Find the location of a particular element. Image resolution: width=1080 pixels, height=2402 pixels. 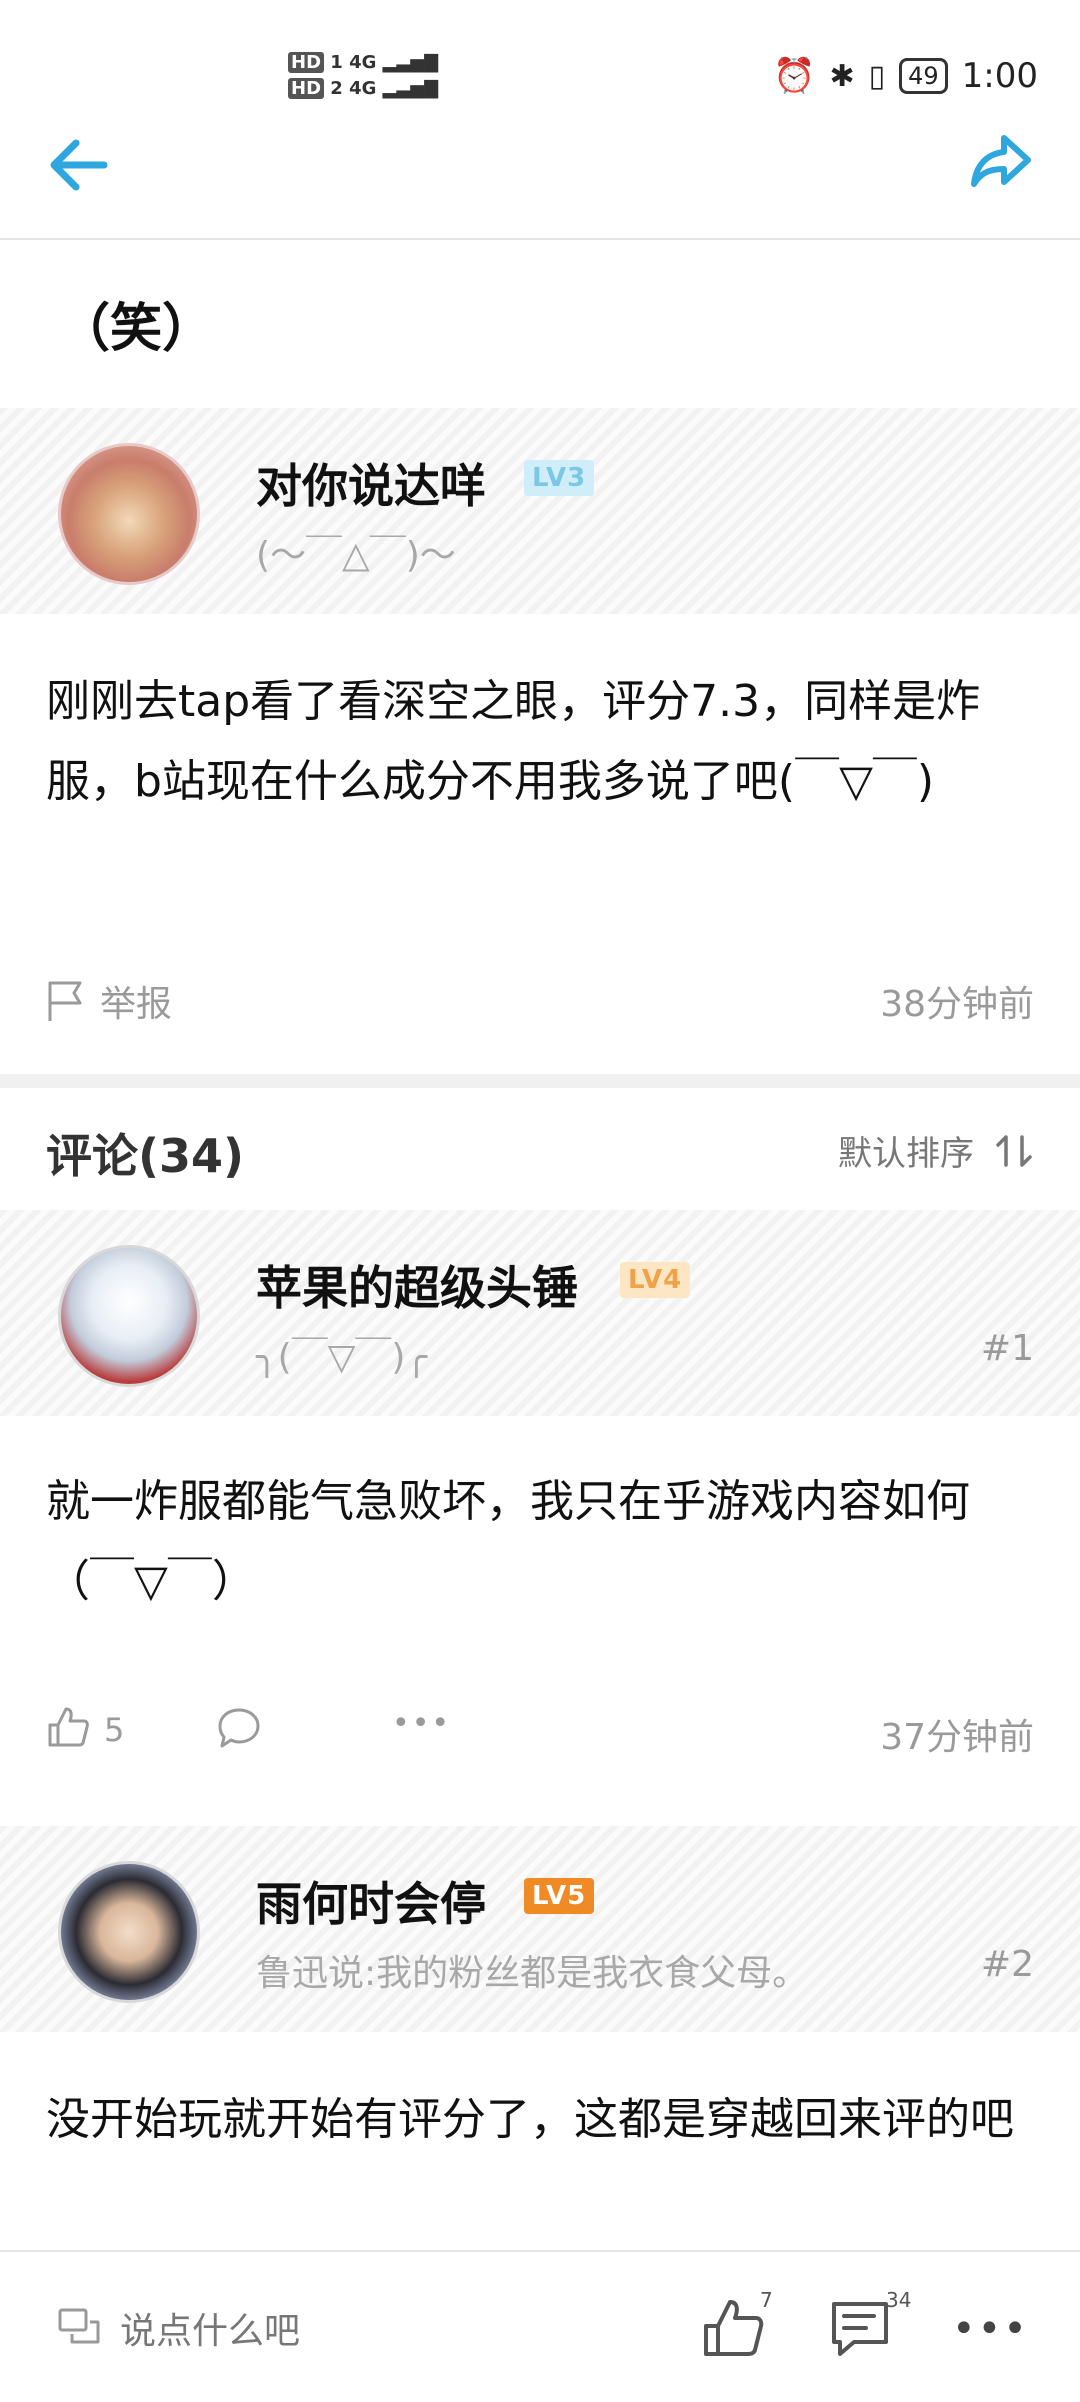

like-count: 5 is located at coordinates (114, 1730).